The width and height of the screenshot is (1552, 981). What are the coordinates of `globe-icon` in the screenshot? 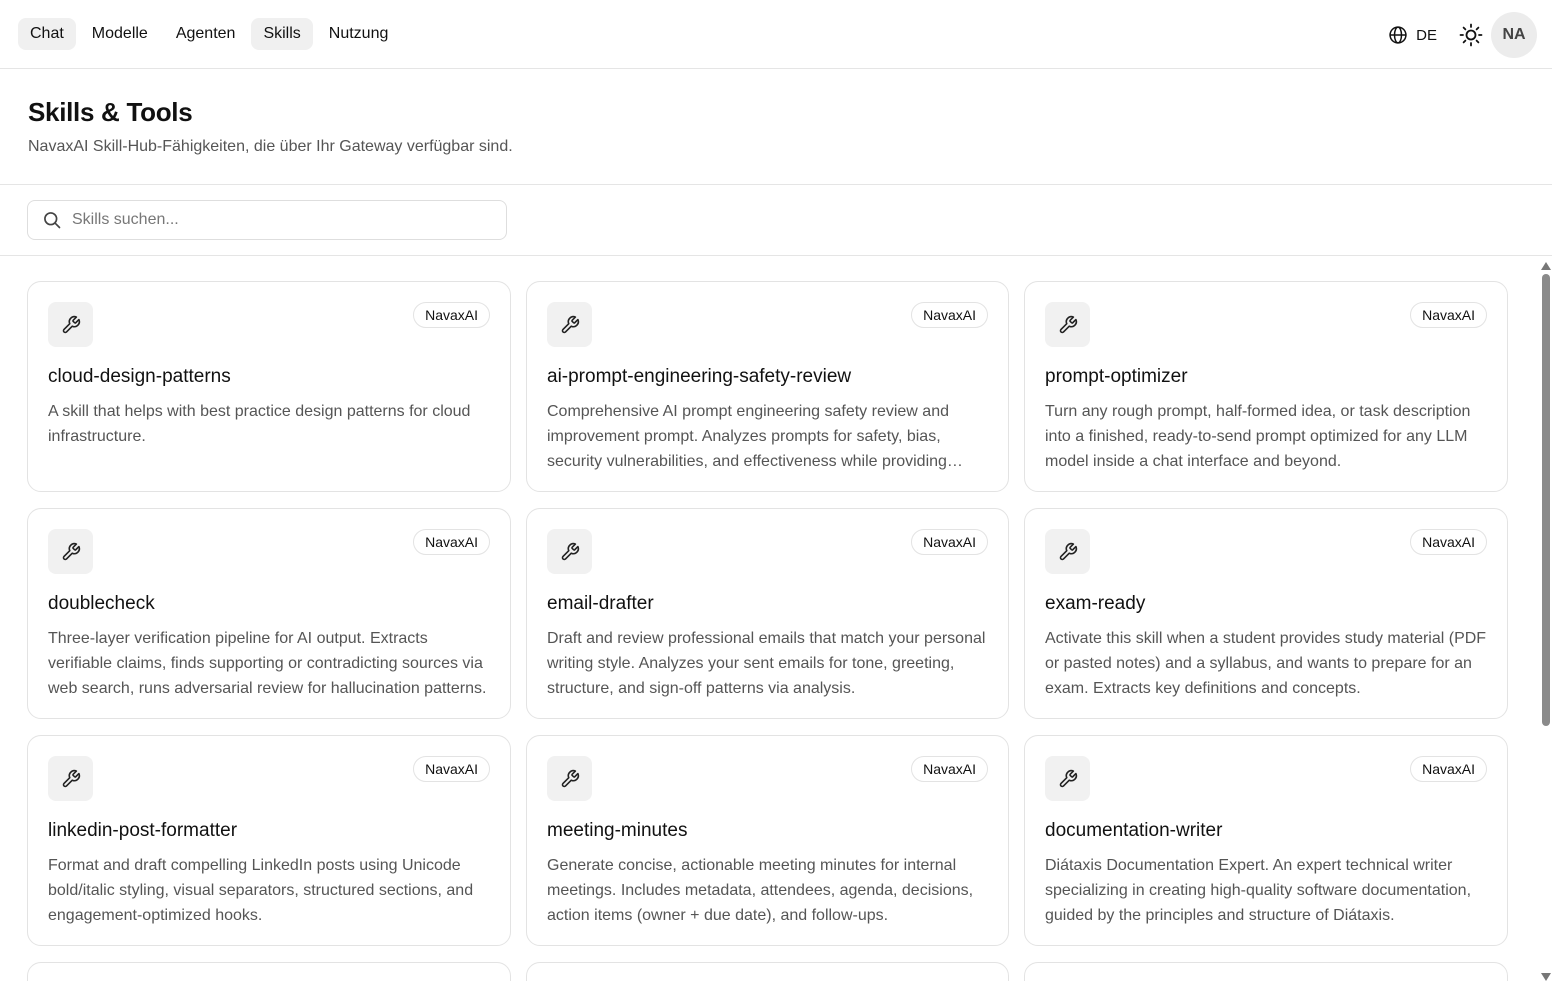 It's located at (1398, 35).